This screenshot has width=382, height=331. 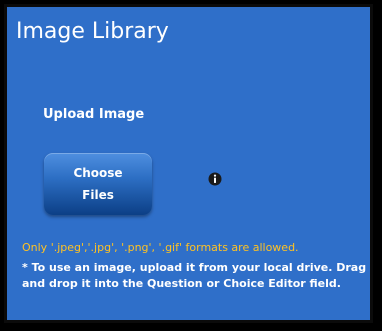 I want to click on panel-title: Image Library, so click(x=92, y=31).